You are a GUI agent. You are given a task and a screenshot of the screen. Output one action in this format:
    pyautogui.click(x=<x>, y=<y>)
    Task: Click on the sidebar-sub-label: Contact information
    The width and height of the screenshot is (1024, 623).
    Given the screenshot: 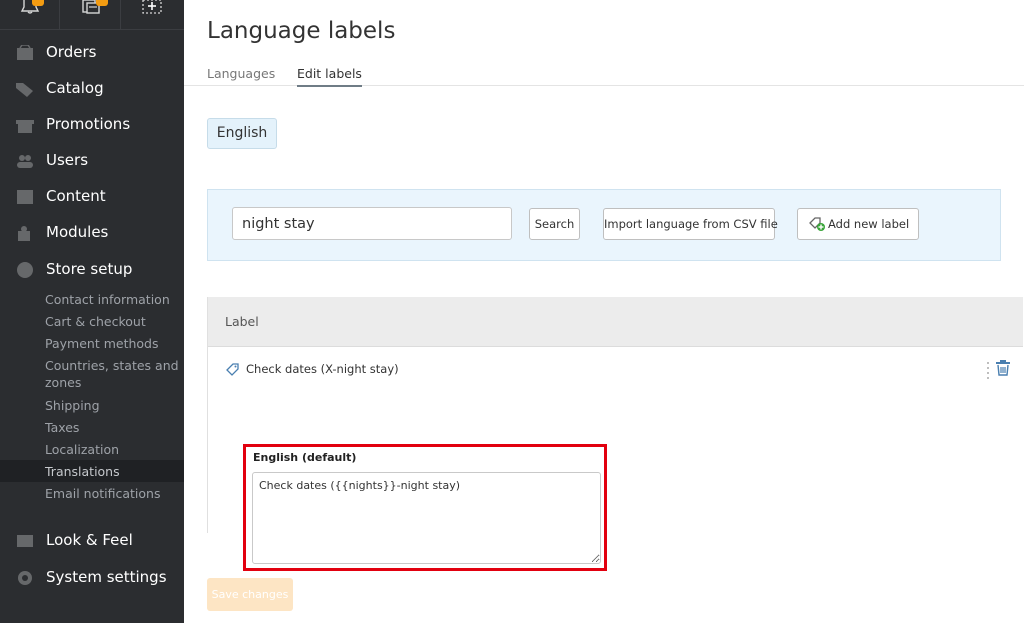 What is the action you would take?
    pyautogui.click(x=107, y=299)
    